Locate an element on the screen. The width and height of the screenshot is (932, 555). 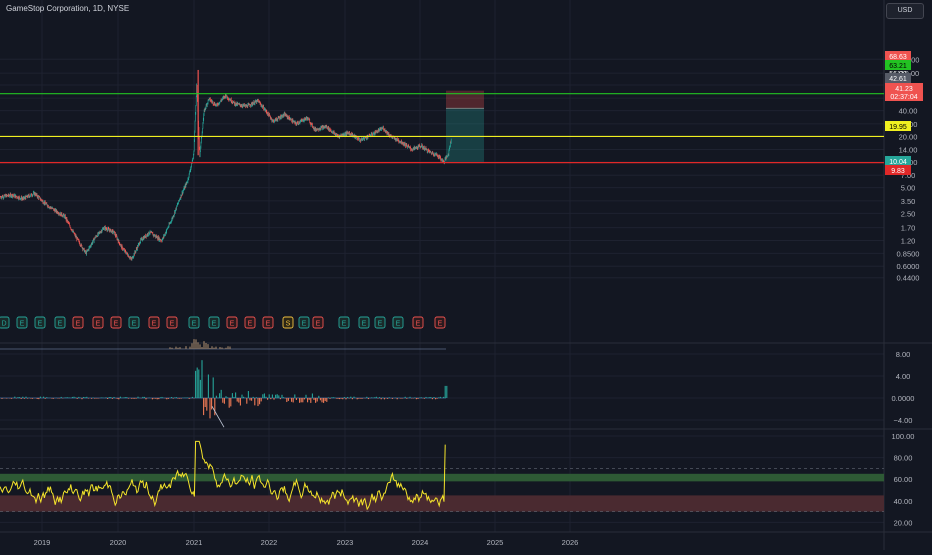
take-profit-zone is located at coordinates (465, 135).